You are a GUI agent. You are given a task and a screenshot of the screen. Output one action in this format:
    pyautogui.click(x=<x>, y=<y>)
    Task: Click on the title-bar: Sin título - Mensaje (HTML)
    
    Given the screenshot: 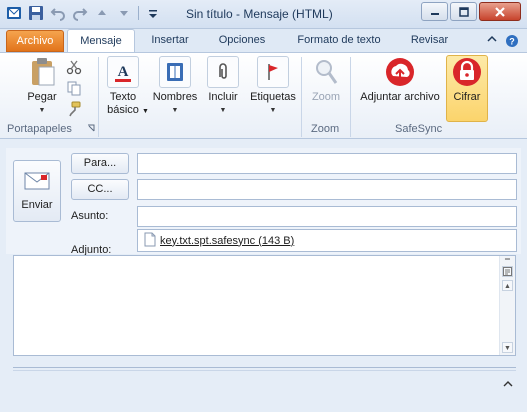 What is the action you would take?
    pyautogui.click(x=263, y=14)
    